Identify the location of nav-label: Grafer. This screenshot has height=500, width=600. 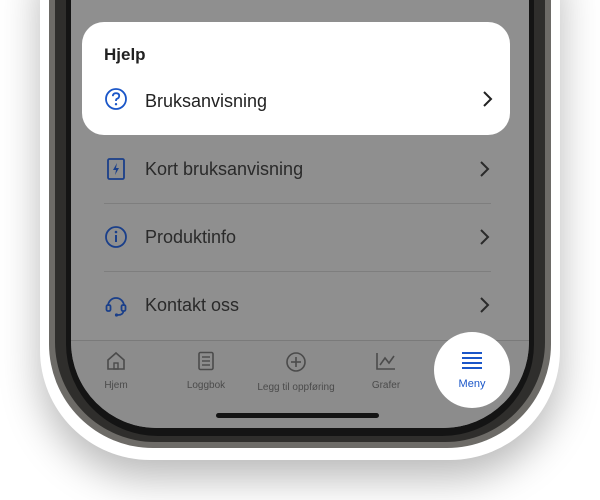
(386, 385).